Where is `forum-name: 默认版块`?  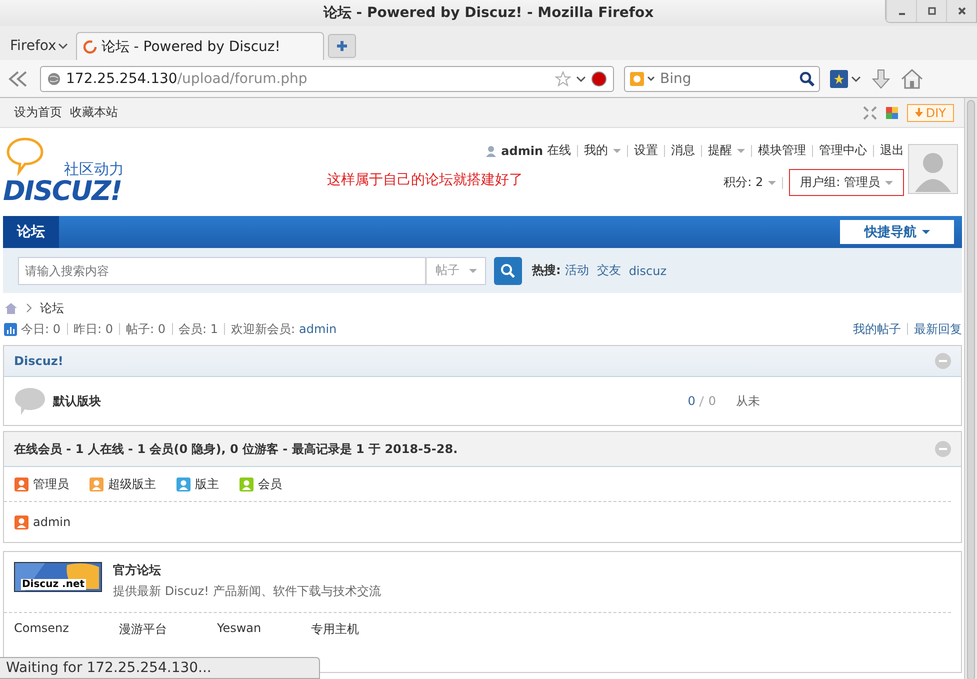 forum-name: 默认版块 is located at coordinates (77, 401).